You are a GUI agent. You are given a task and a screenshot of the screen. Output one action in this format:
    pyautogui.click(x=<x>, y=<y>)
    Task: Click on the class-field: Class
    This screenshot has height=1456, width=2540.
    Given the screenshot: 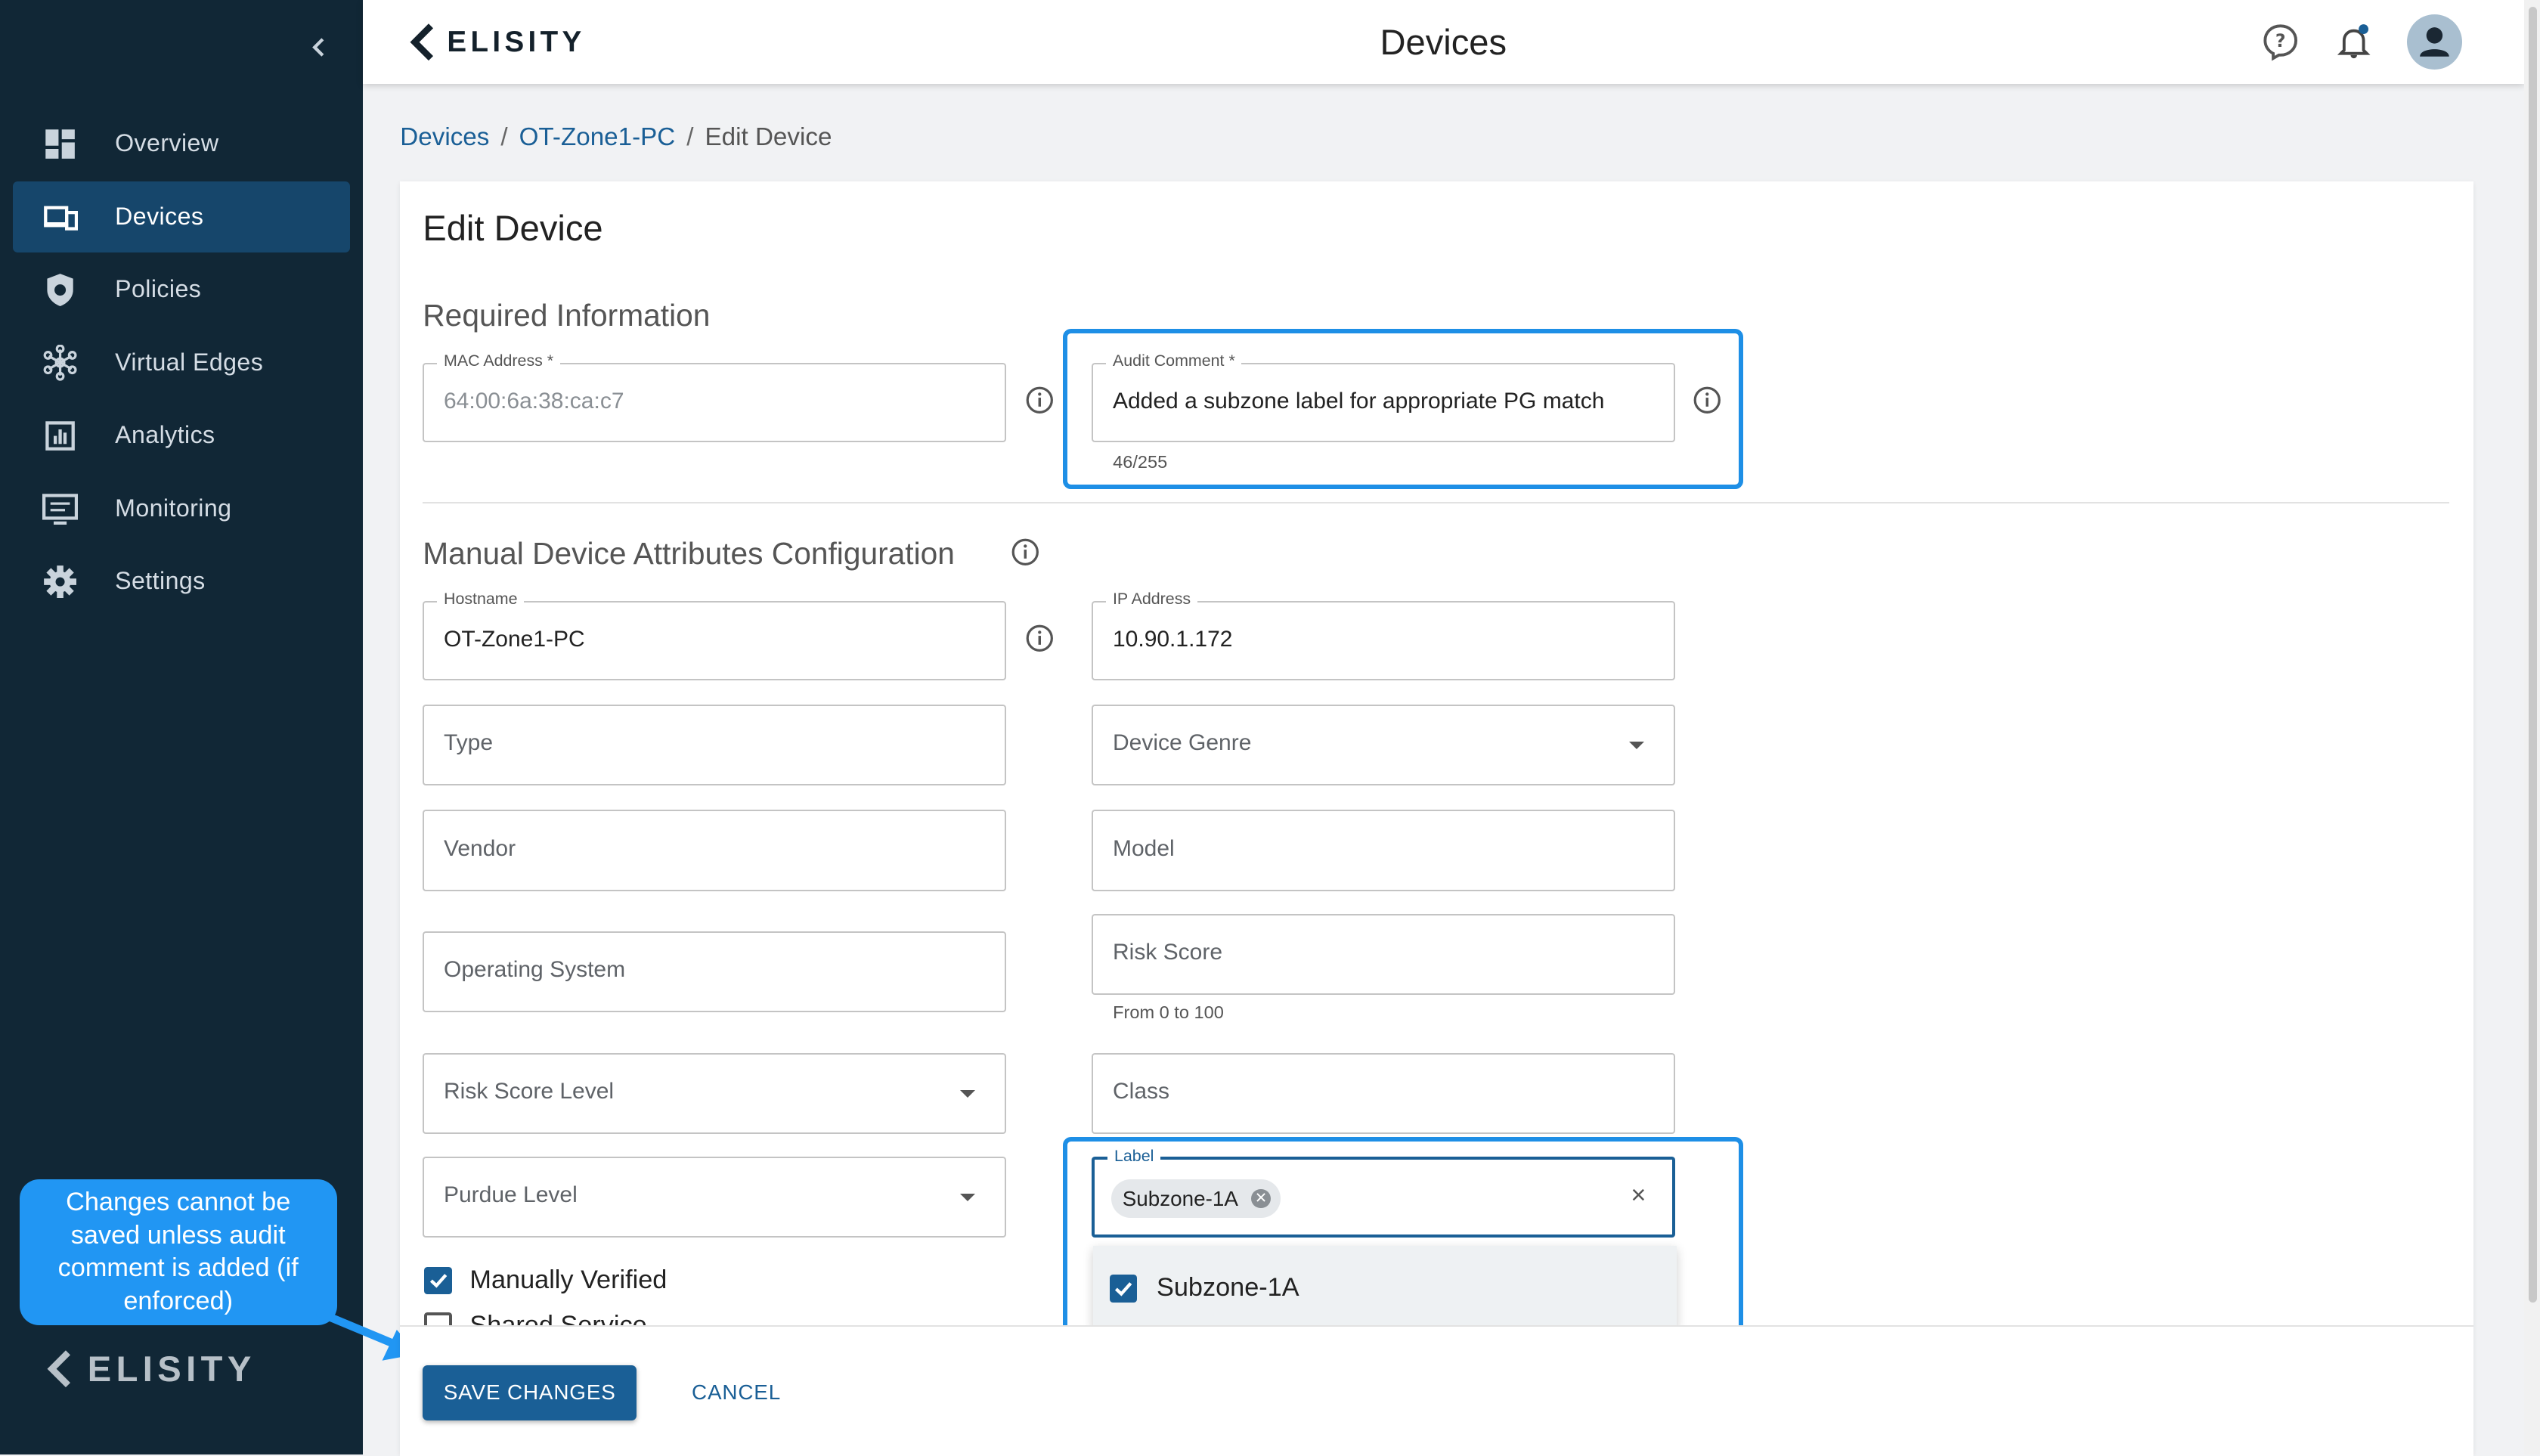 What is the action you would take?
    pyautogui.click(x=1383, y=1093)
    